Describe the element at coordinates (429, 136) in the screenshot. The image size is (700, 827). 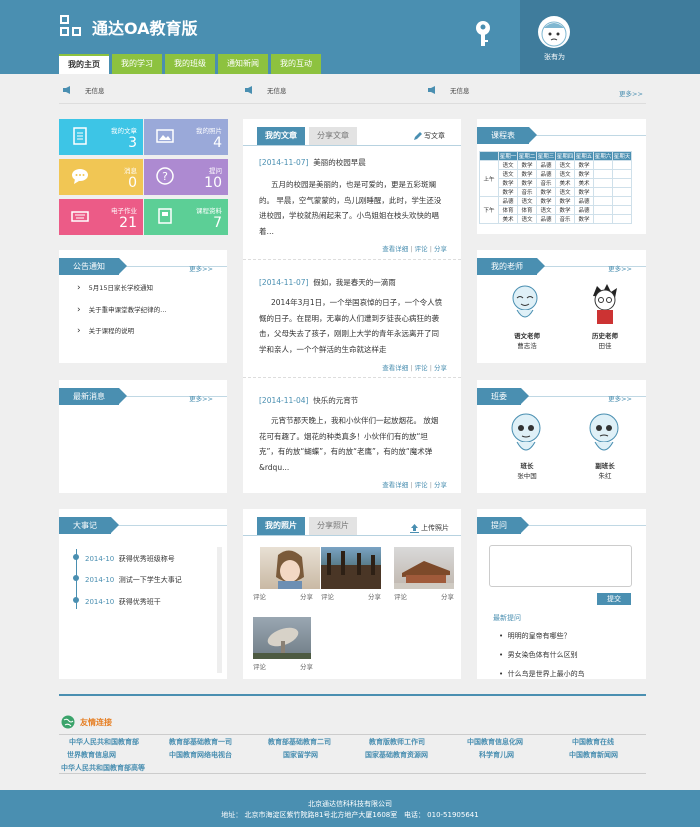
I see `write-article-button: 写文章` at that location.